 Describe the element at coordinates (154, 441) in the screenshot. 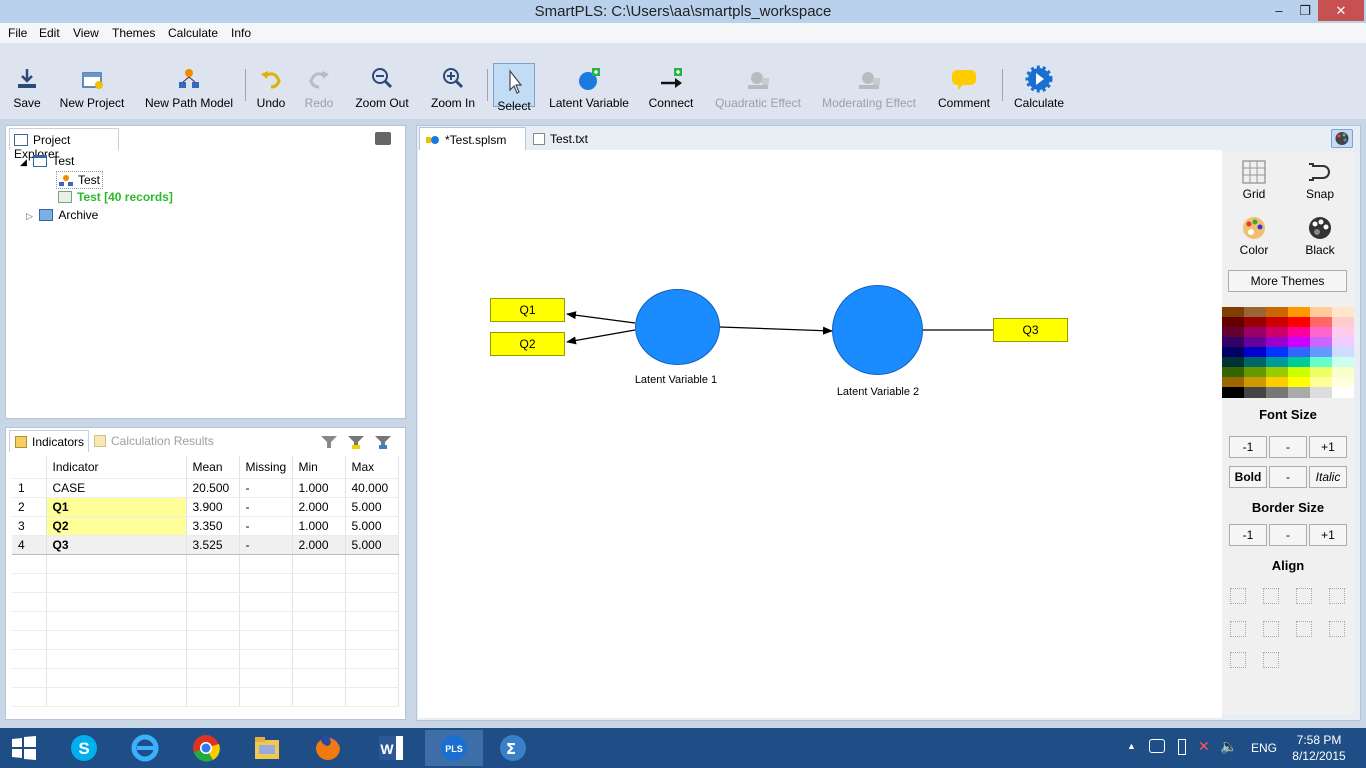

I see `tab-calculation-results: Calculation Results` at that location.